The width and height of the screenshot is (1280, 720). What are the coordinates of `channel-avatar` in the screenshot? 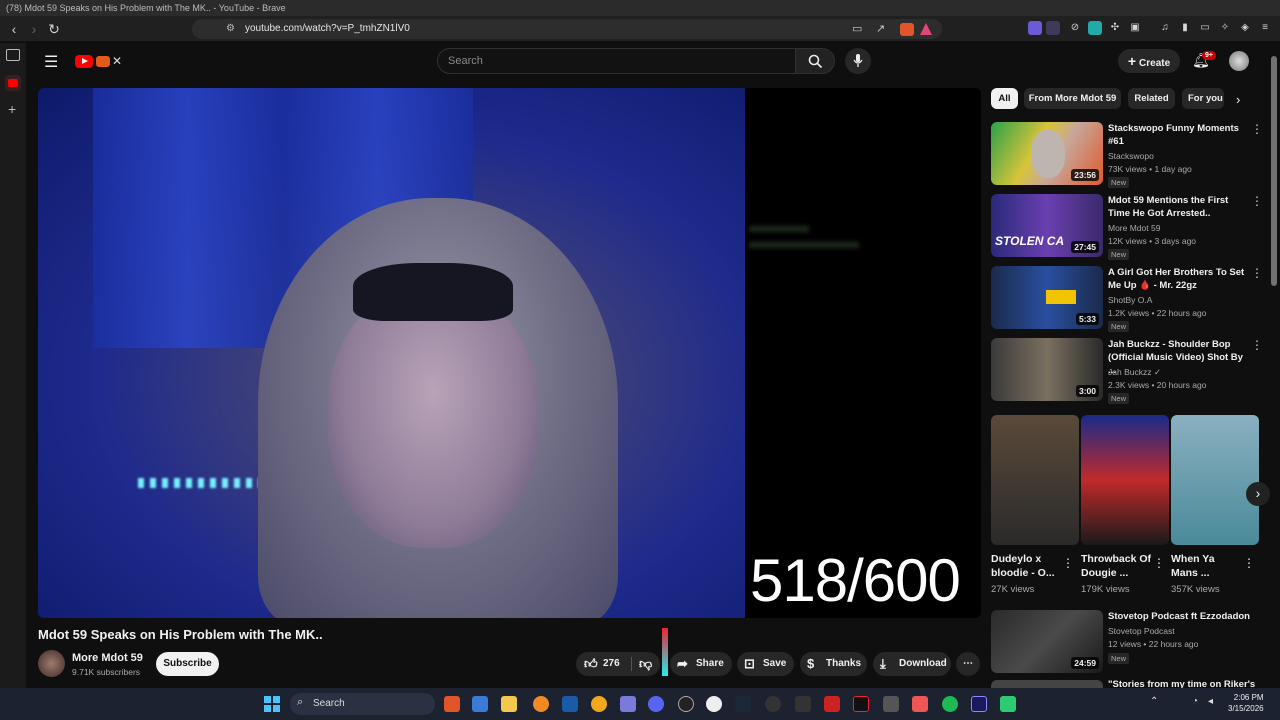 It's located at (51, 663).